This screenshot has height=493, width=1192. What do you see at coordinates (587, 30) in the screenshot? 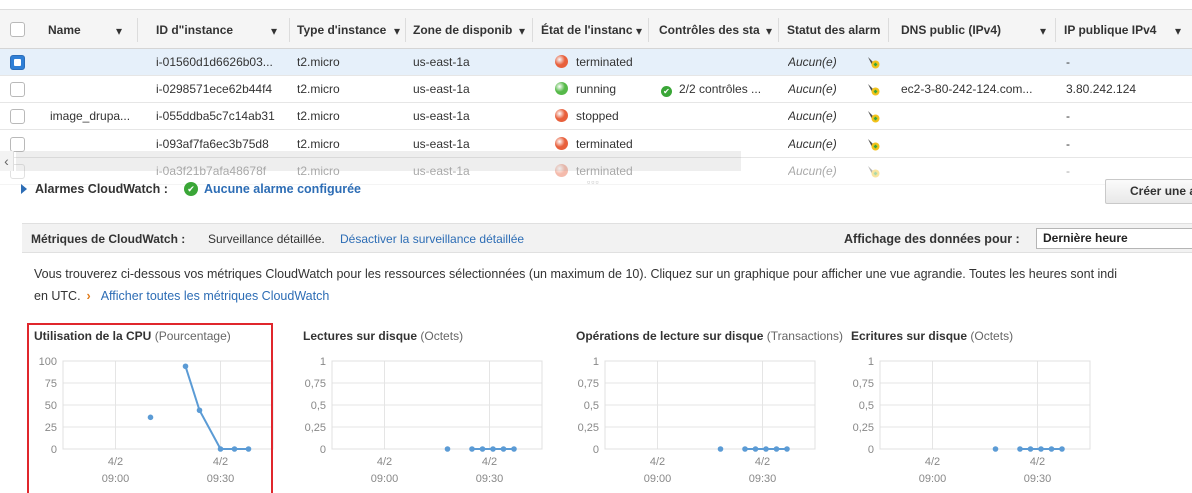
I see `column-label: État de l'instanc` at bounding box center [587, 30].